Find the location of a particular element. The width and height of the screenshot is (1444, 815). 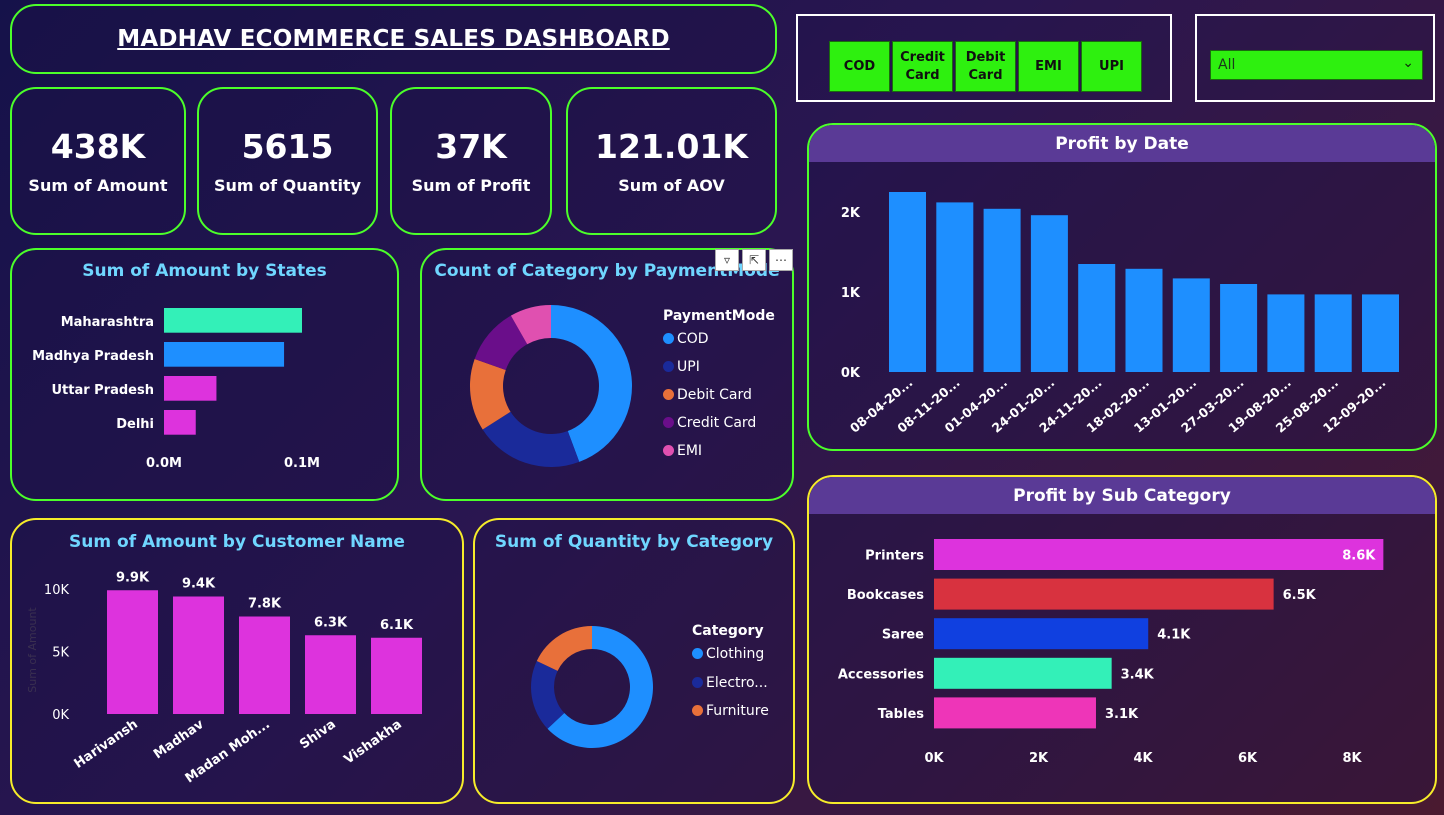

x-tick-label: 4K is located at coordinates (1143, 758).